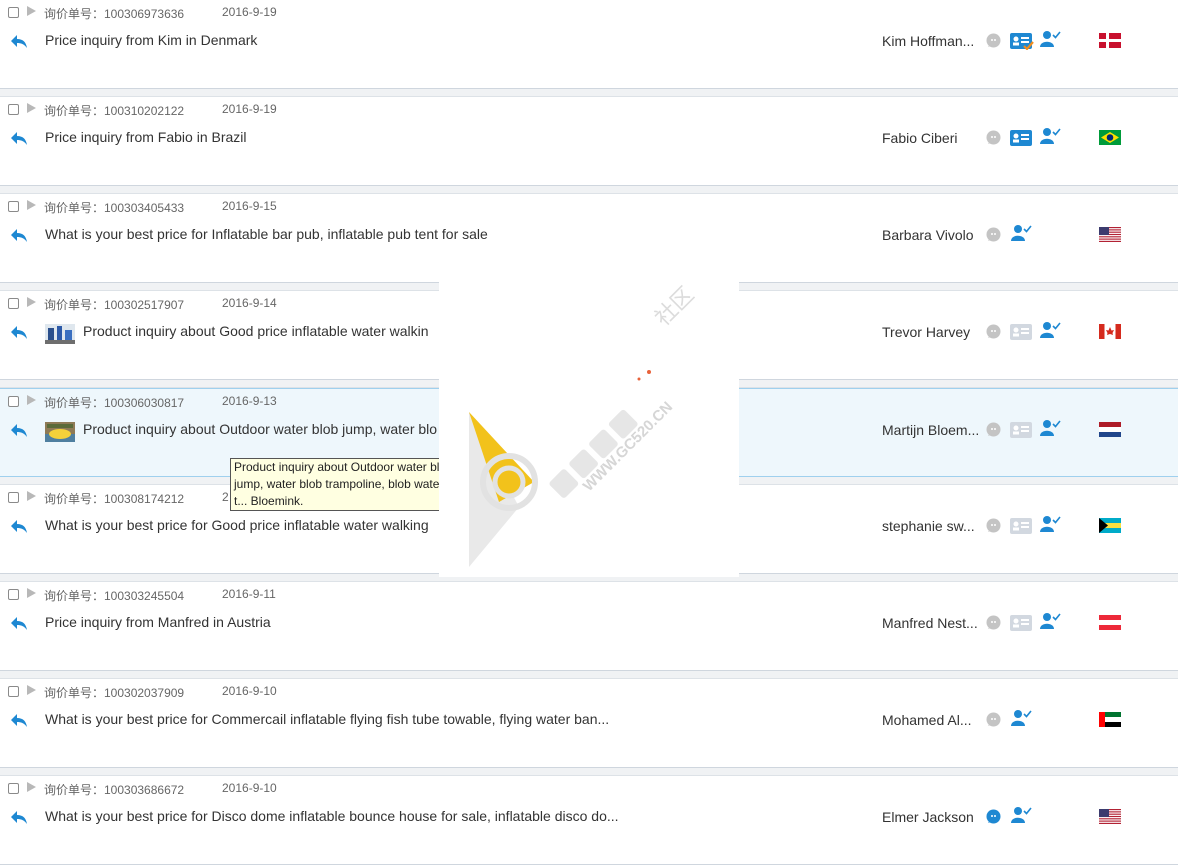 Image resolution: width=1178 pixels, height=865 pixels. I want to click on inquiry-date: 2016-9-10, so click(249, 788).